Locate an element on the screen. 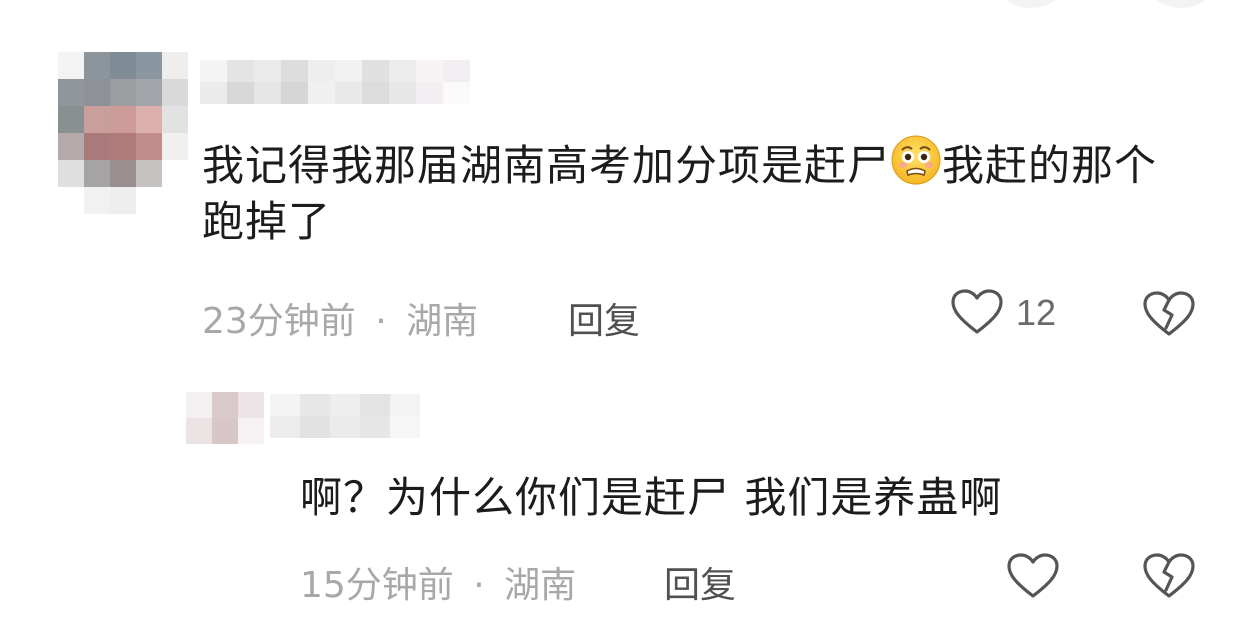  comment-meta: 23分钟前 · 湖南 is located at coordinates (340, 318).